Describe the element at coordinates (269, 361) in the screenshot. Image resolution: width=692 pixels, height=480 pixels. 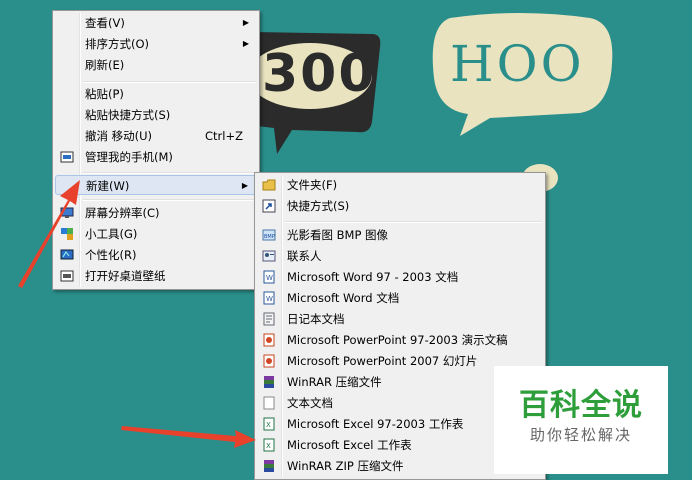
I see `pptx-icon` at that location.